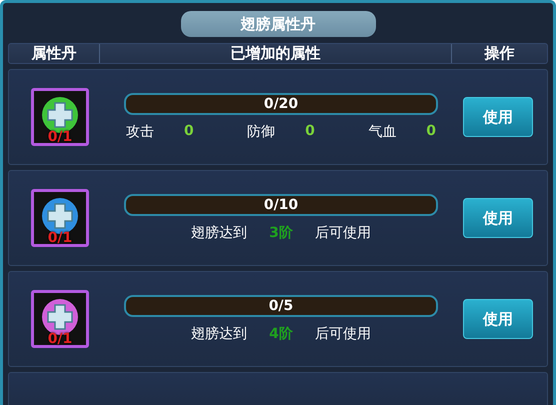 Image resolution: width=556 pixels, height=405 pixels. Describe the element at coordinates (261, 132) in the screenshot. I see `stat-label: 防御` at that location.